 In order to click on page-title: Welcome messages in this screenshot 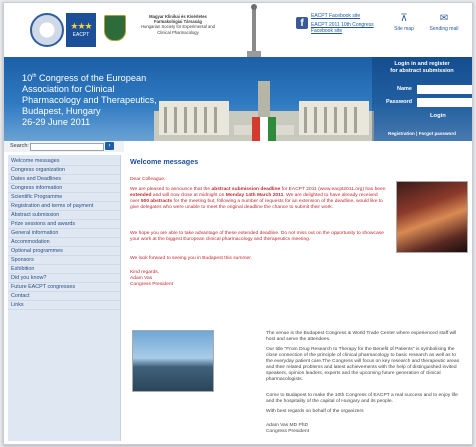, I will do `click(164, 161)`.